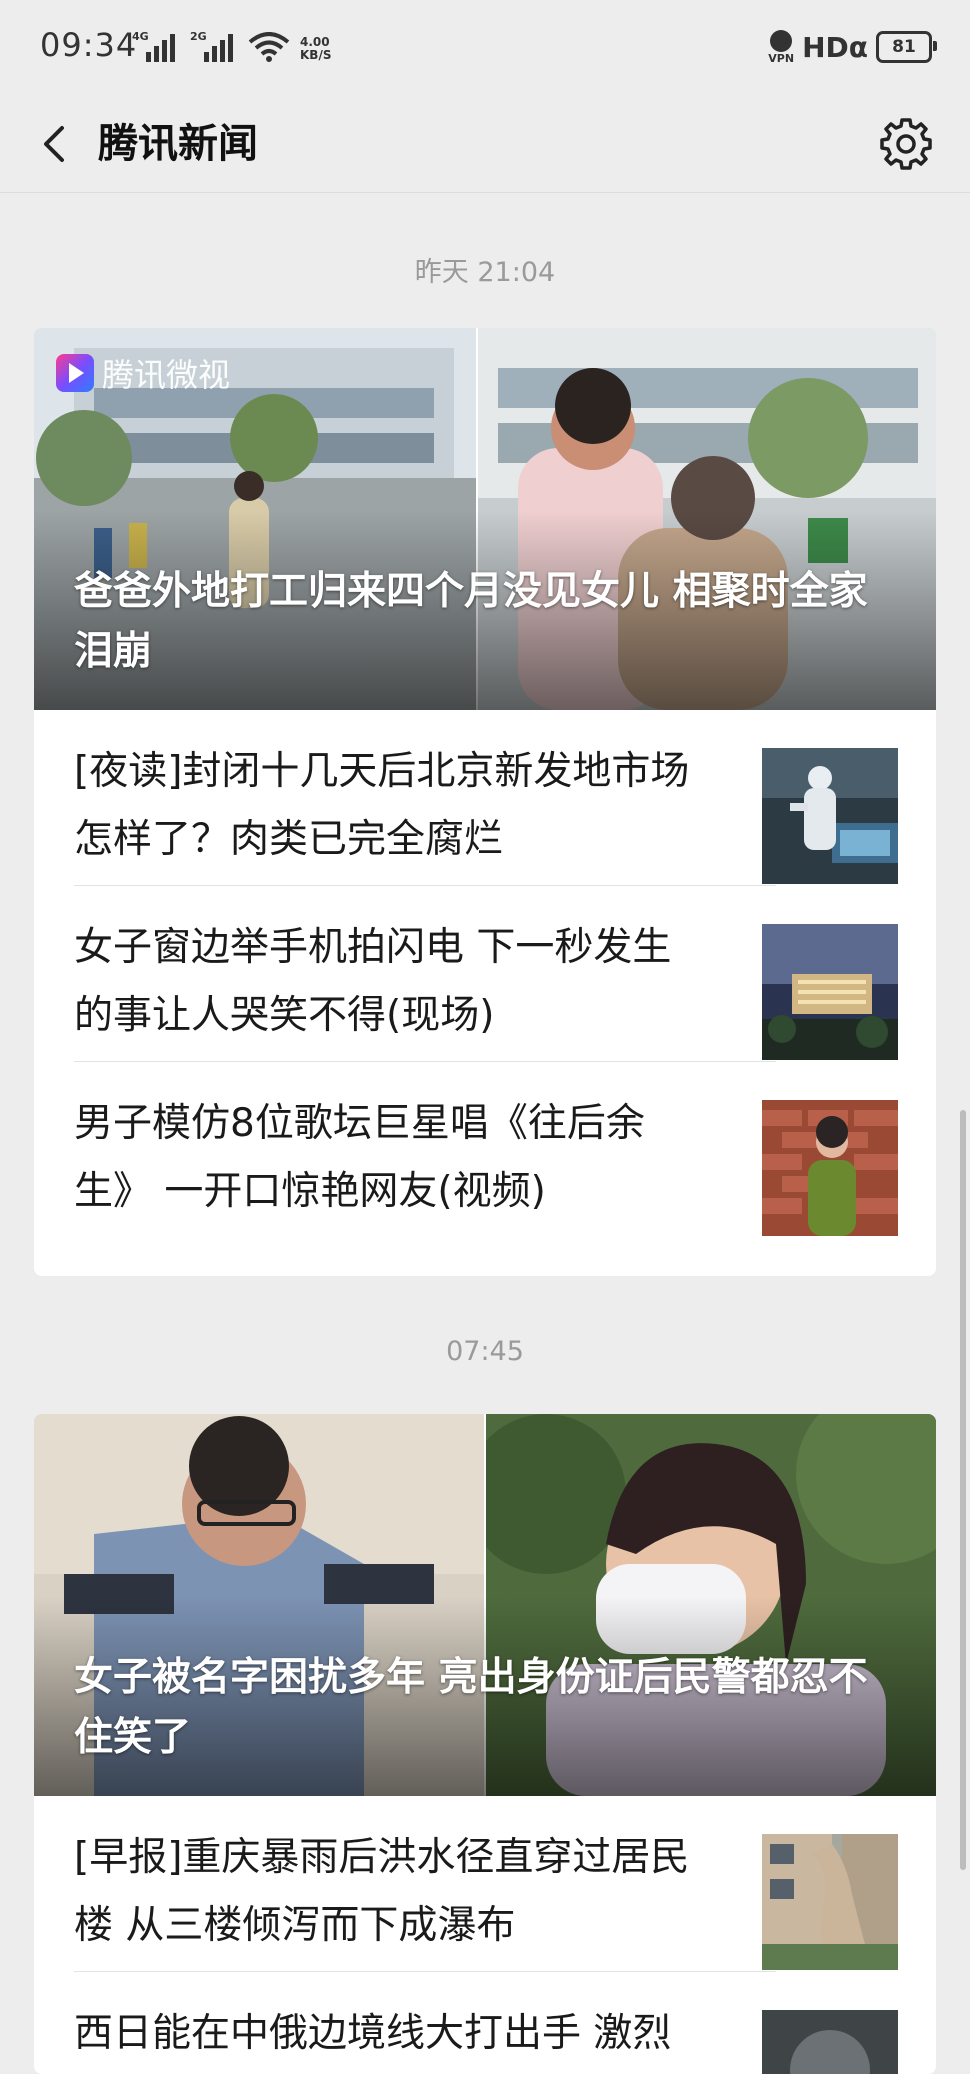 This screenshot has width=970, height=2074. What do you see at coordinates (382, 1891) in the screenshot?
I see `item-title: [早报]重庆暴雨后洪水径直穿过居民楼 从三楼倾泻而下成瀑布` at bounding box center [382, 1891].